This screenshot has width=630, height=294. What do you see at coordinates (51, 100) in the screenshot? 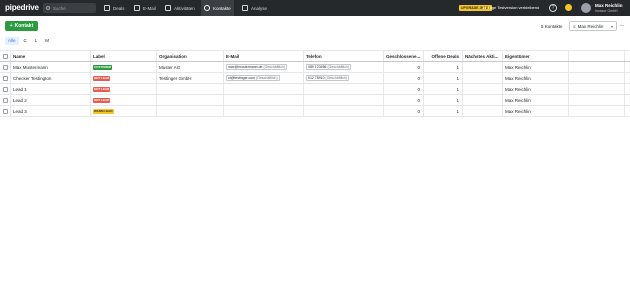
I see `contact-name: Lead 2` at bounding box center [51, 100].